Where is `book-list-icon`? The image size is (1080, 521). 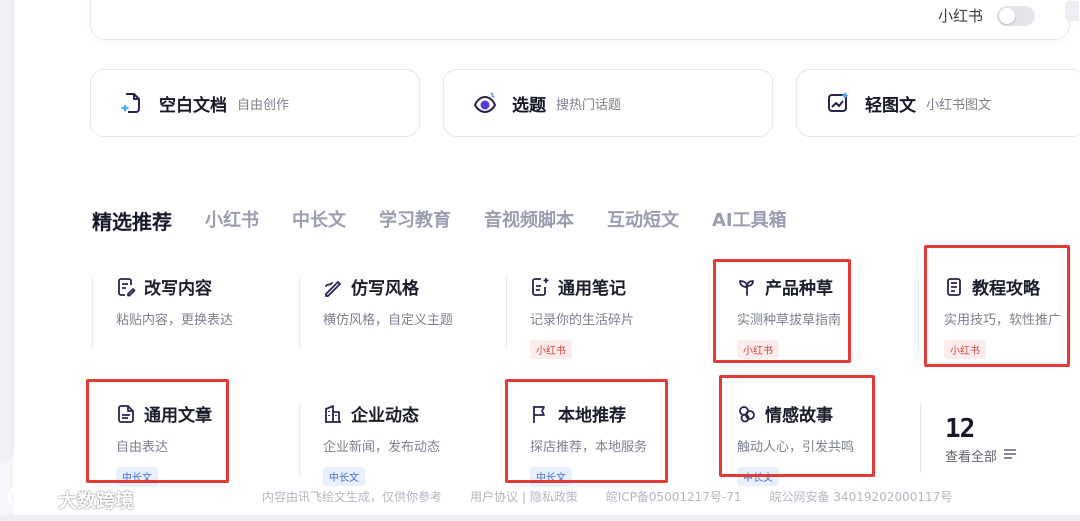 book-list-icon is located at coordinates (954, 287).